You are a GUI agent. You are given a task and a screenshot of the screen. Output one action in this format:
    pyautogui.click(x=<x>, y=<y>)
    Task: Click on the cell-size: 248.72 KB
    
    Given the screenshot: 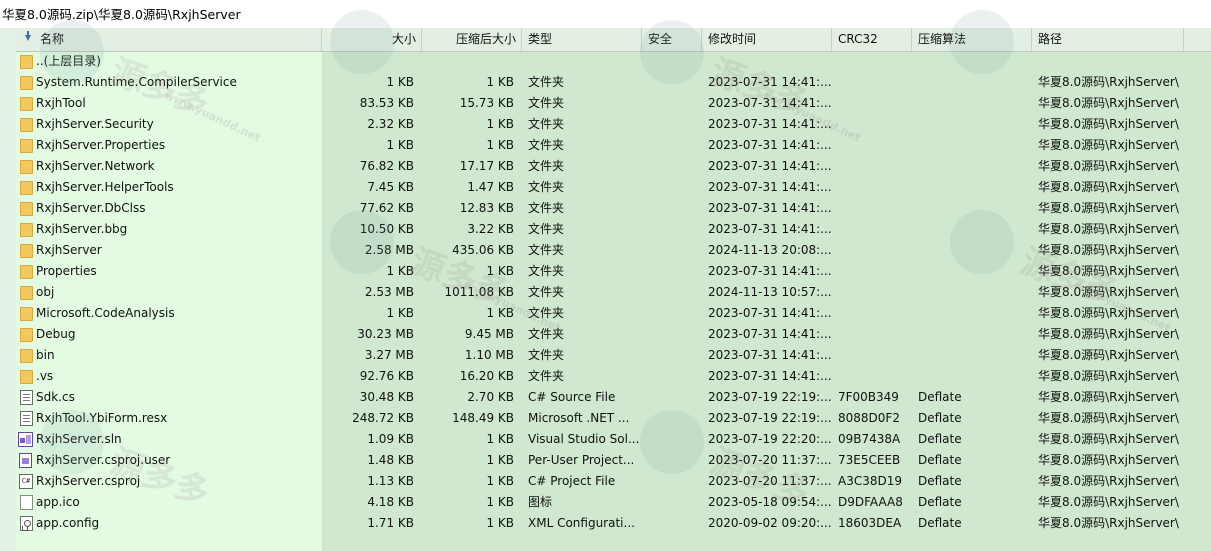 What is the action you would take?
    pyautogui.click(x=383, y=418)
    